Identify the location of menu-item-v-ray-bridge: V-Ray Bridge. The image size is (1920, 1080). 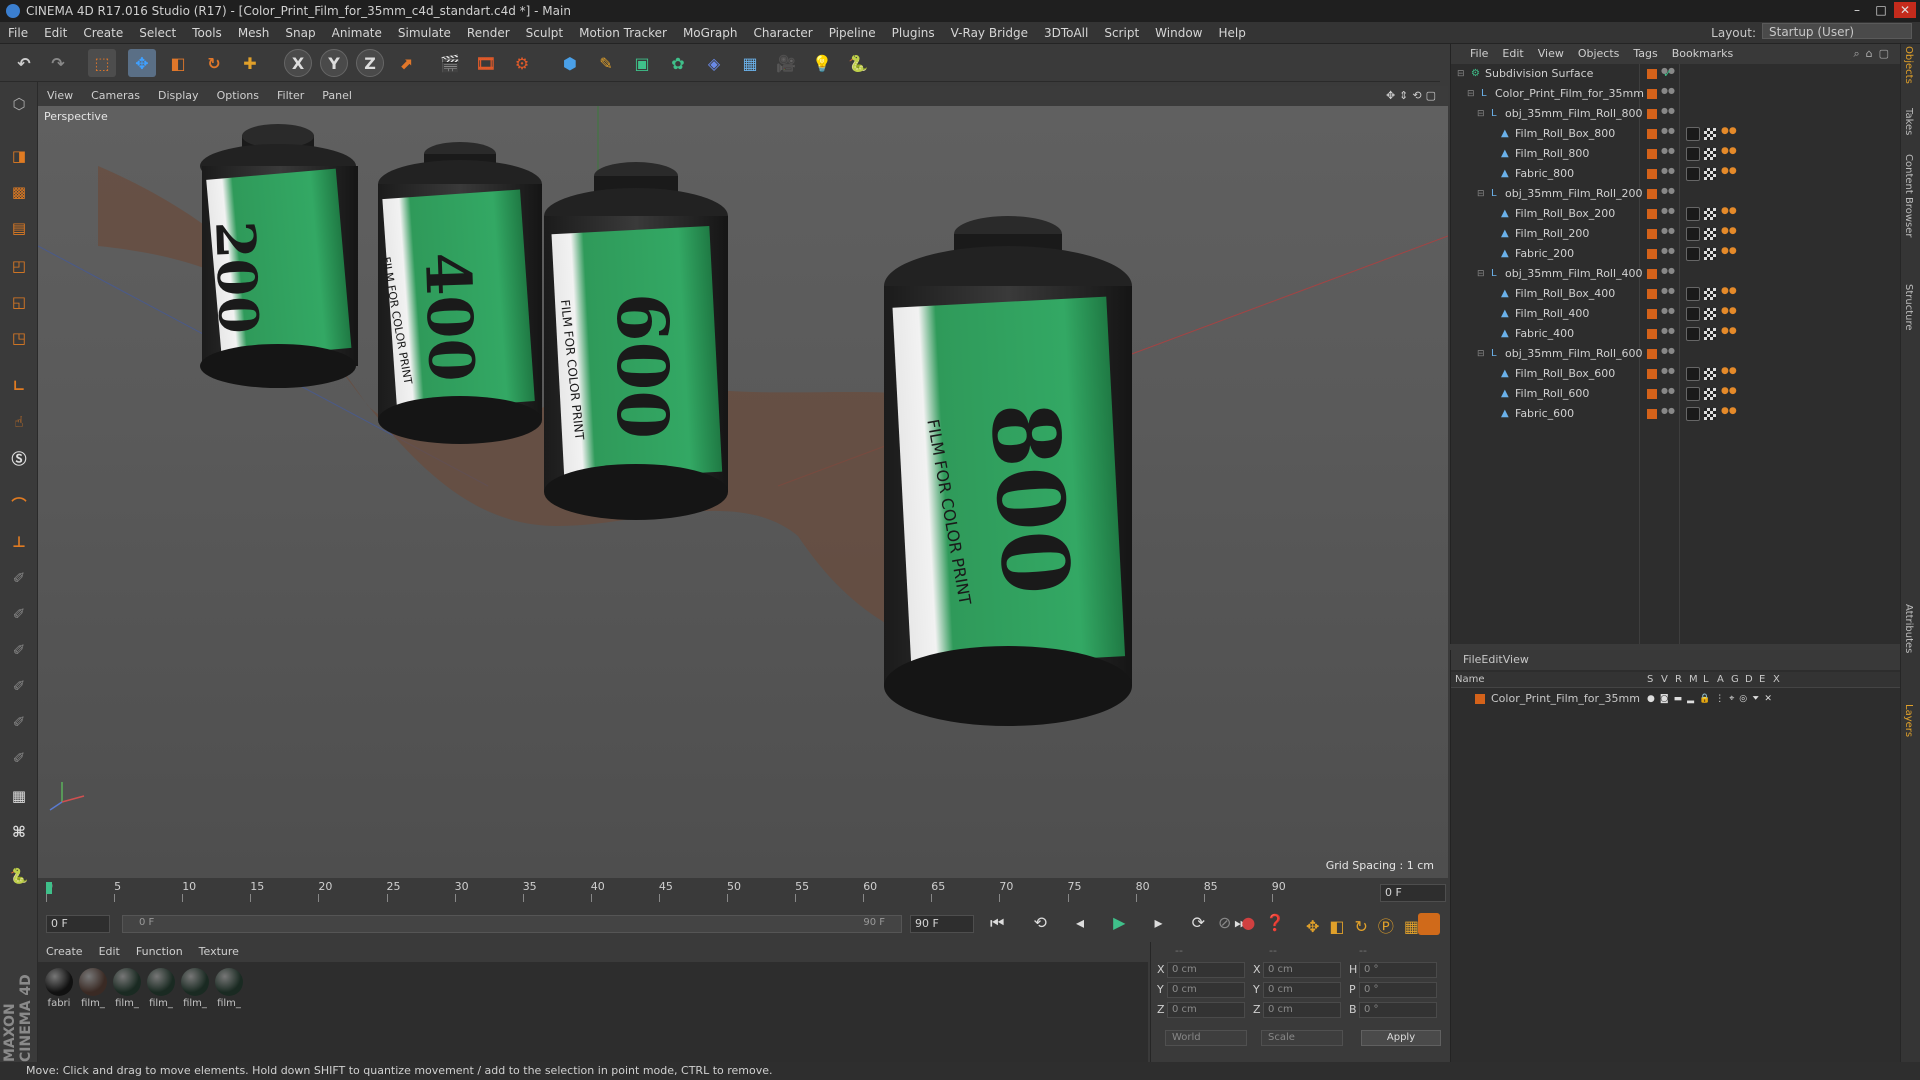
(989, 33).